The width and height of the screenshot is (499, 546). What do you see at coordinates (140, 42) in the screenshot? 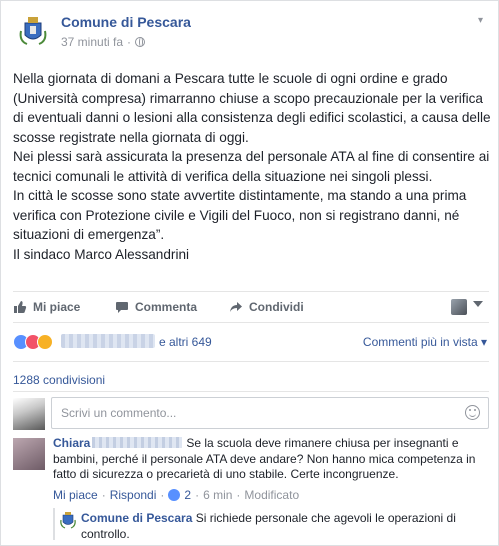
I see `globe-icon` at bounding box center [140, 42].